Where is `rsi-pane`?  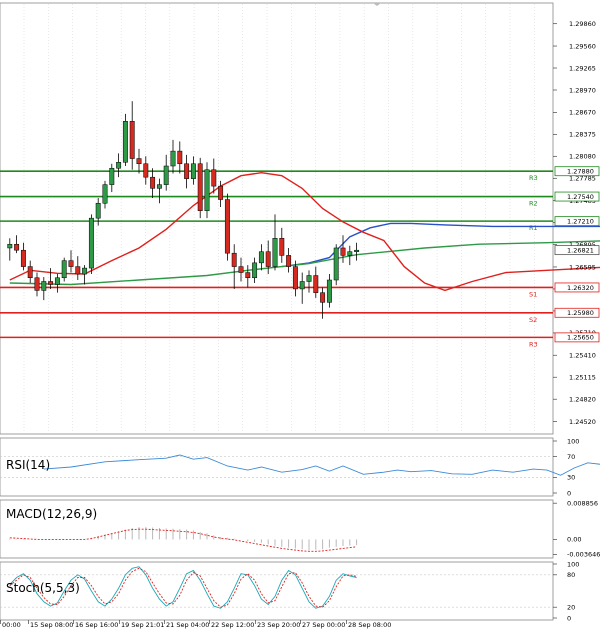 rsi-pane is located at coordinates (277, 467).